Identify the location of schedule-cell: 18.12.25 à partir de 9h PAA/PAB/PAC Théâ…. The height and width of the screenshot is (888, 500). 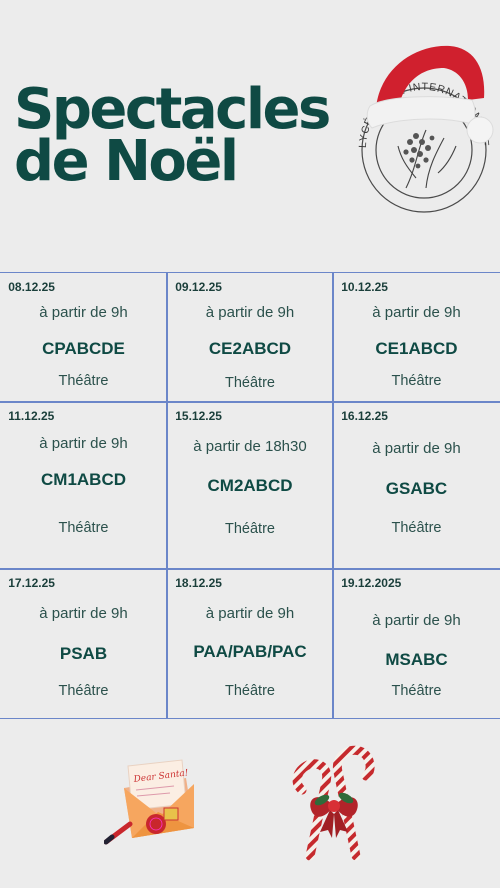
(250, 643).